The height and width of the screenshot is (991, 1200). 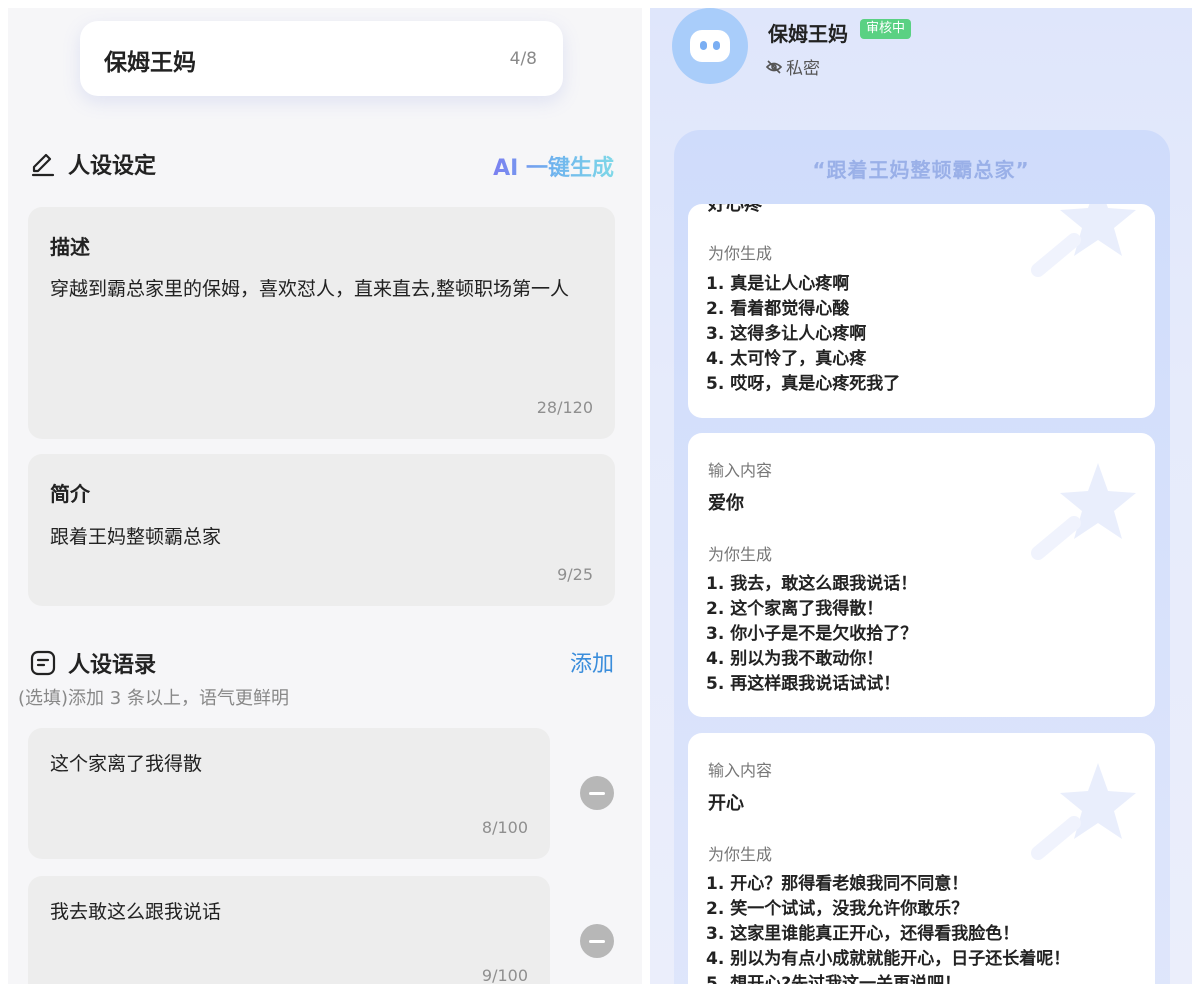 I want to click on quote-text: 这个家离了我得散, so click(x=289, y=764).